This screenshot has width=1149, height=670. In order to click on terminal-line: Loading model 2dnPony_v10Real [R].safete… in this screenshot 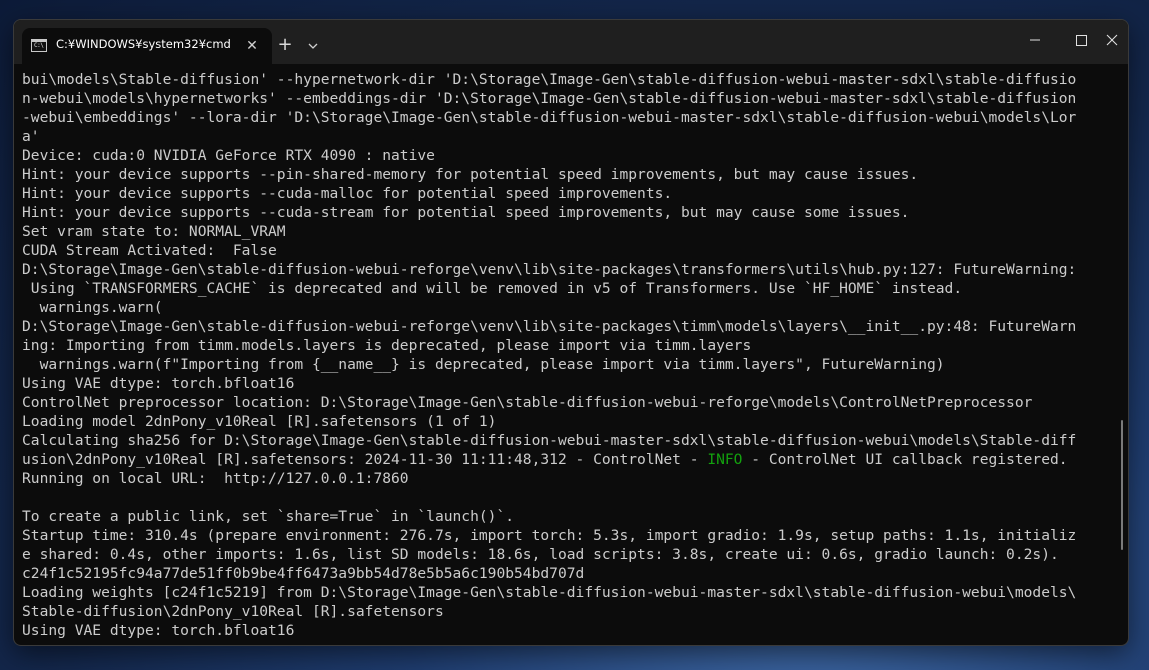, I will do `click(259, 421)`.